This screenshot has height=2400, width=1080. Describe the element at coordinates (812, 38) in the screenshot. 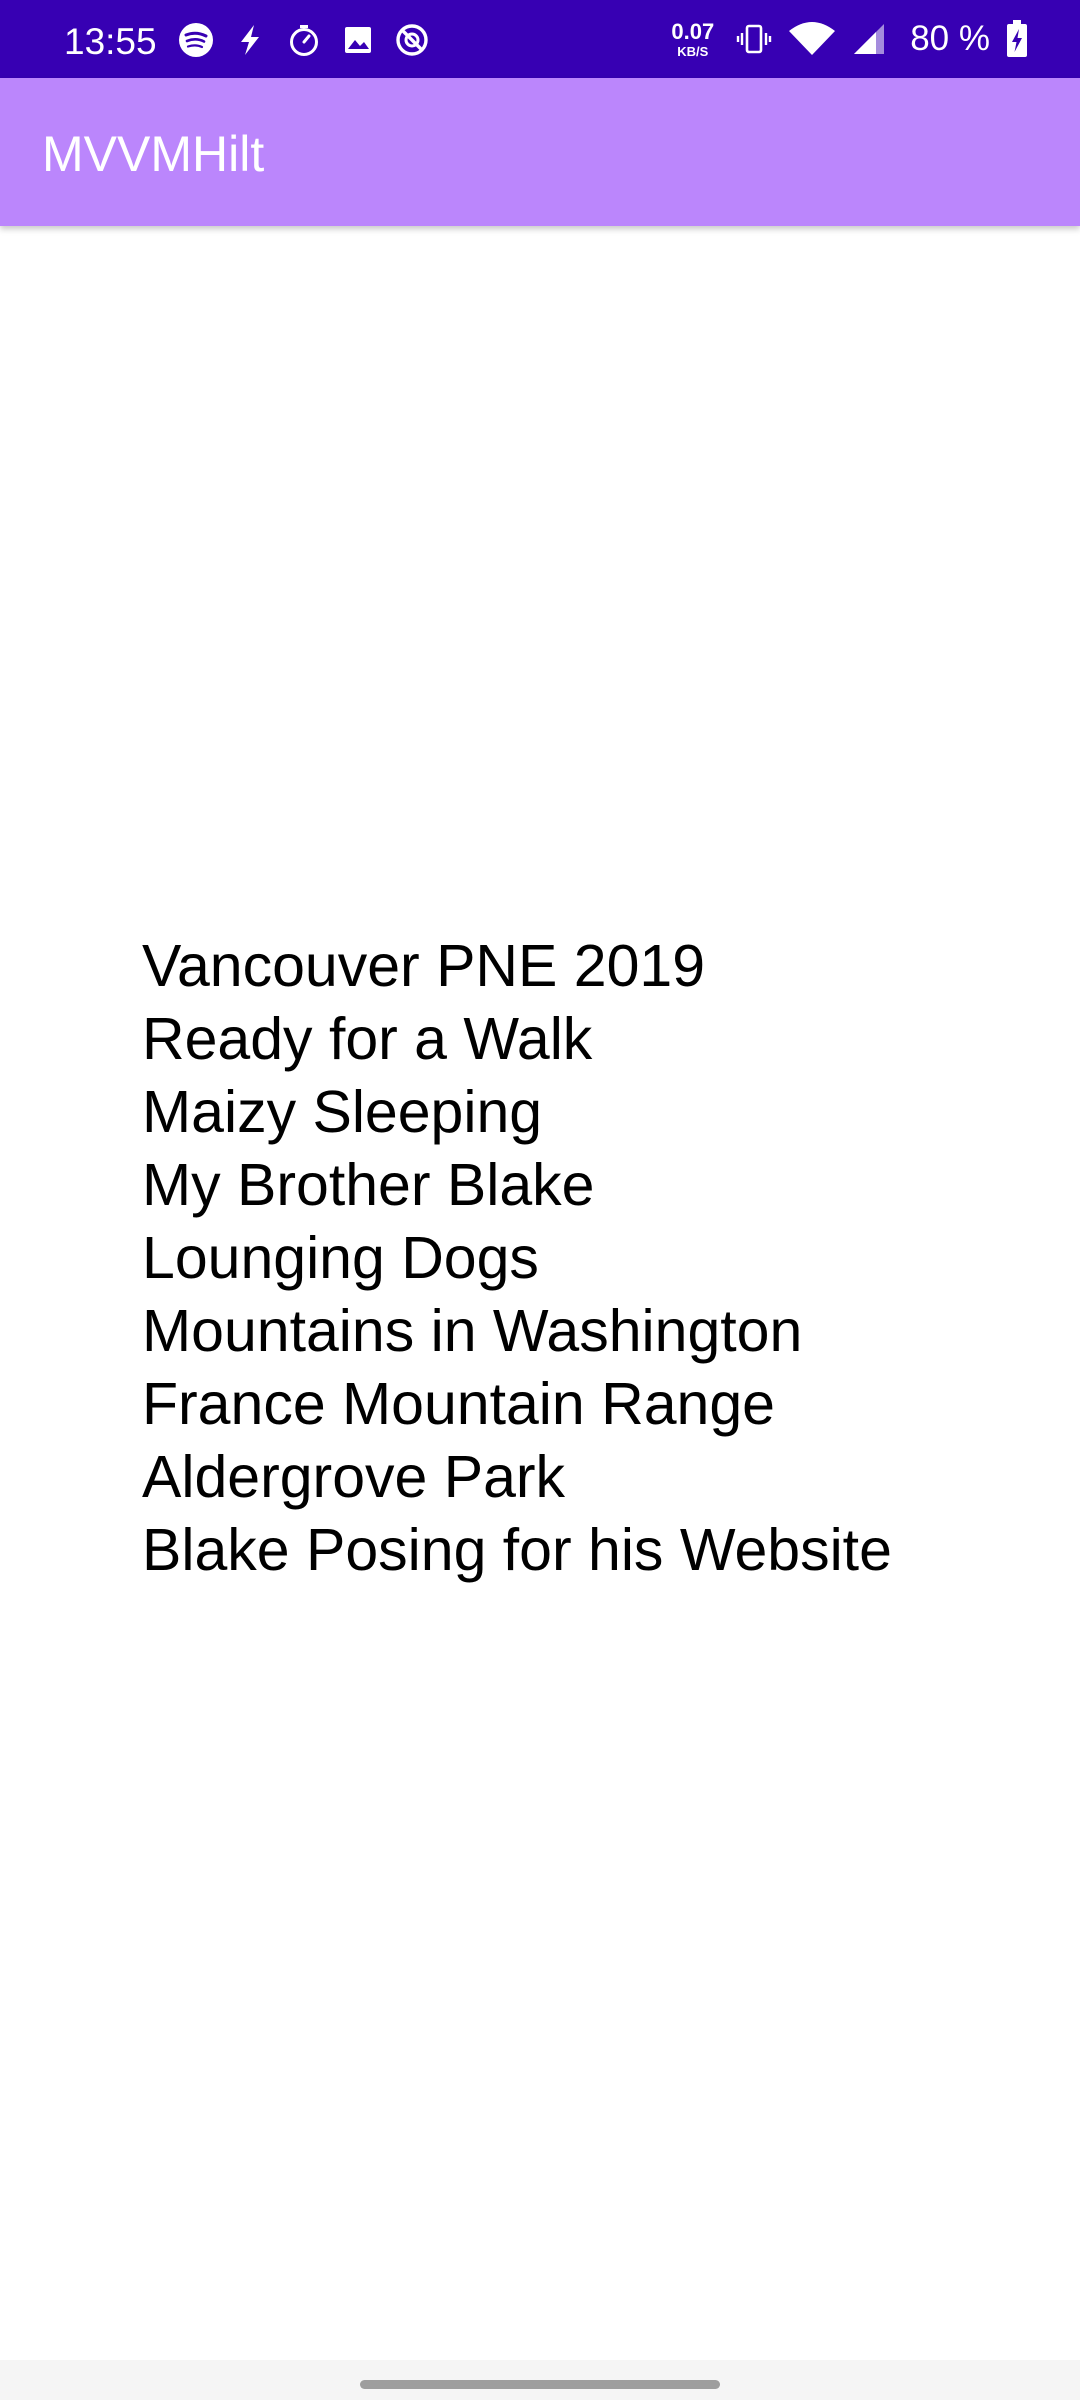

I see `wifi-icon` at that location.